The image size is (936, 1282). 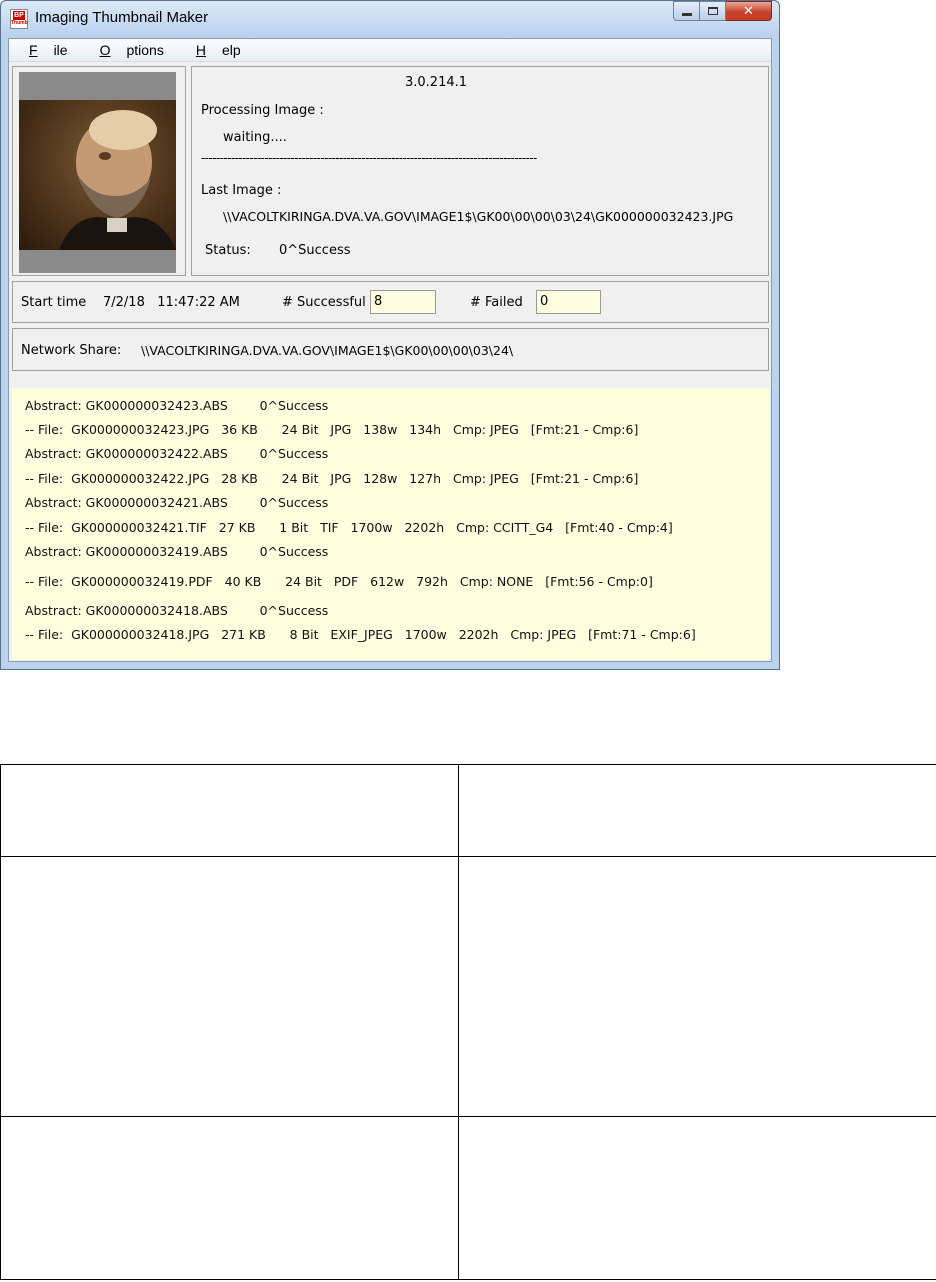 I want to click on menu-file-rest: ile, so click(x=60, y=50).